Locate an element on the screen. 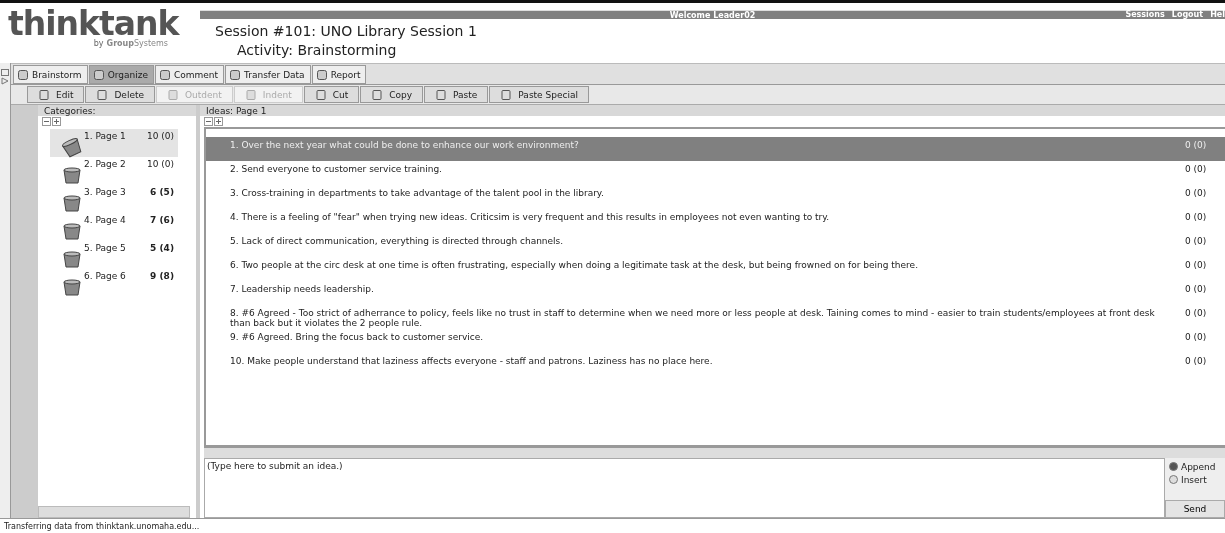  idea-item: 6. Two people at the circ desk at one time is often frustrating, especially when doing a legitimate task at the desk, but being frowned on for being there. 0 (0) is located at coordinates (715, 269).